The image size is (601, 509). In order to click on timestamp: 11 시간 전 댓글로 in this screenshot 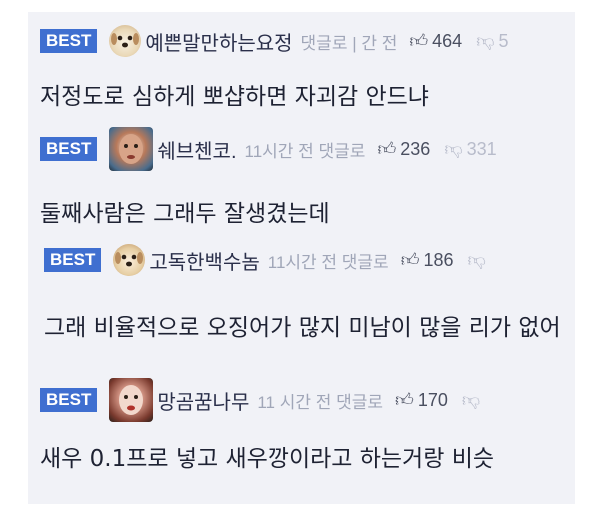, I will do `click(320, 402)`.